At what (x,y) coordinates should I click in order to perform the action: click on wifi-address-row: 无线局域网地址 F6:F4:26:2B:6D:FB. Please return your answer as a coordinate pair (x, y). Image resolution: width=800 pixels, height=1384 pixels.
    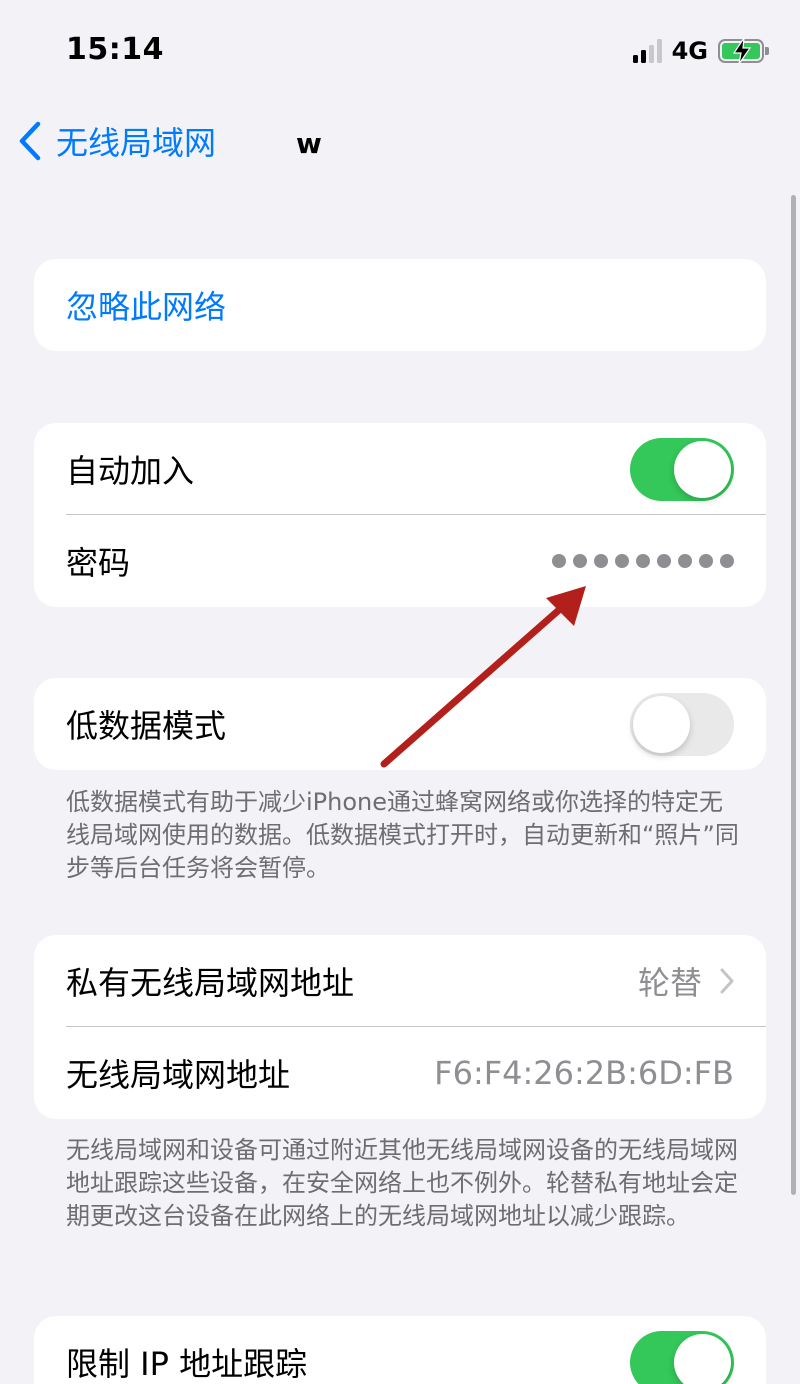
    Looking at the image, I should click on (400, 1073).